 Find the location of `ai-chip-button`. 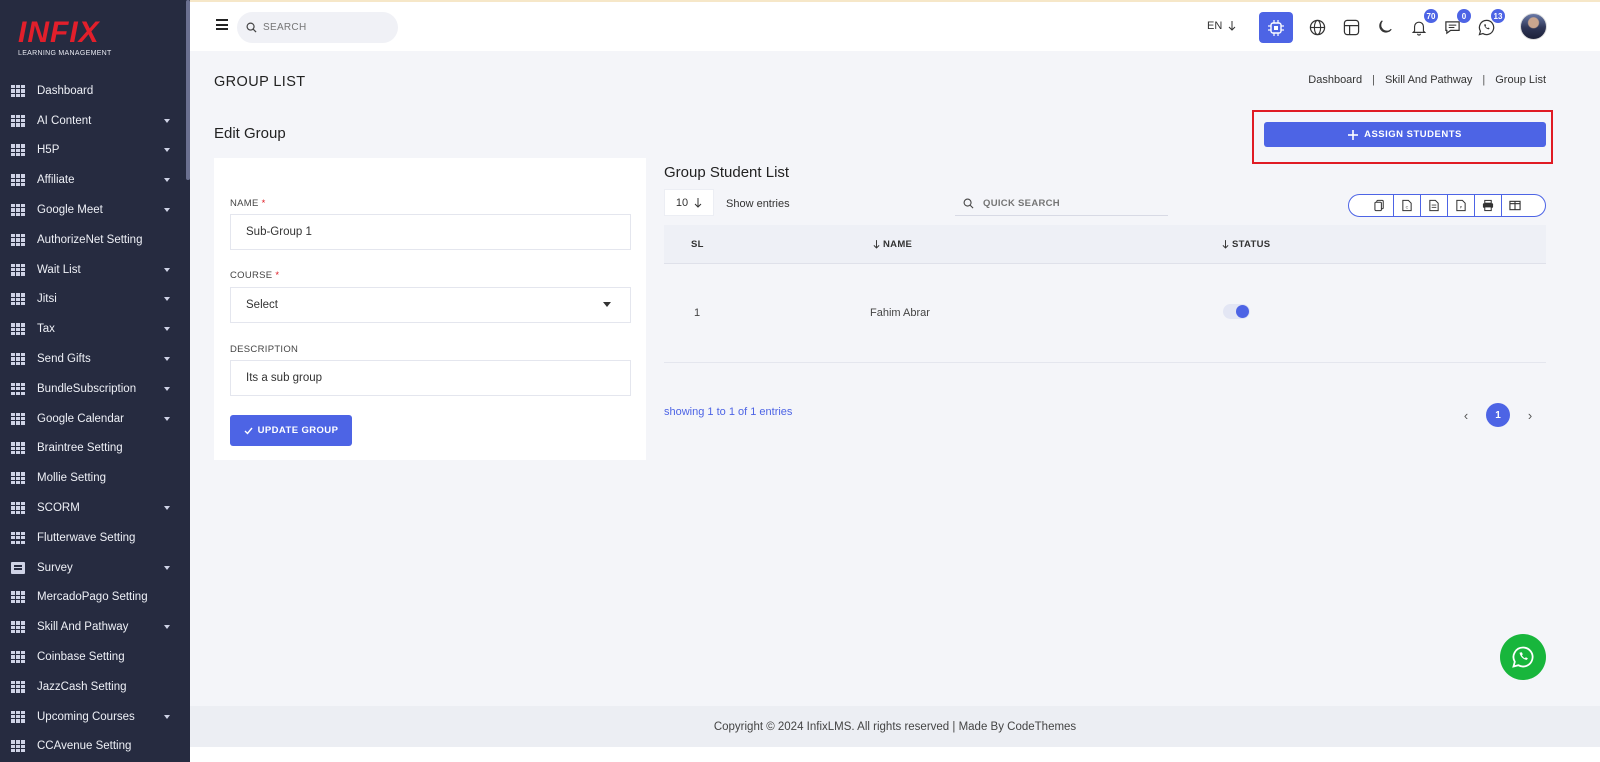

ai-chip-button is located at coordinates (1276, 27).